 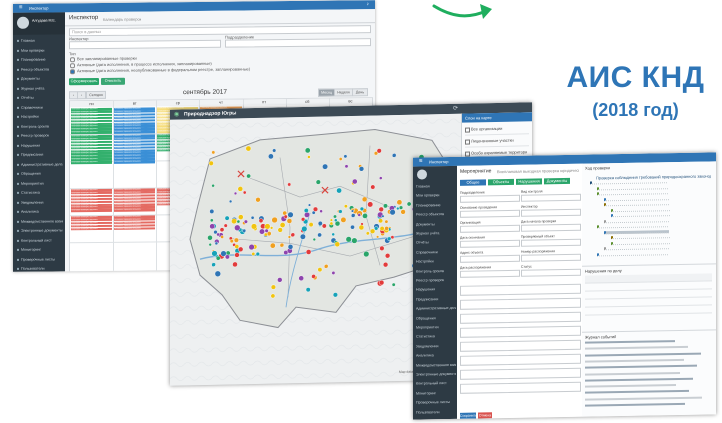 I want to click on tab: Объекты, so click(x=501, y=182).